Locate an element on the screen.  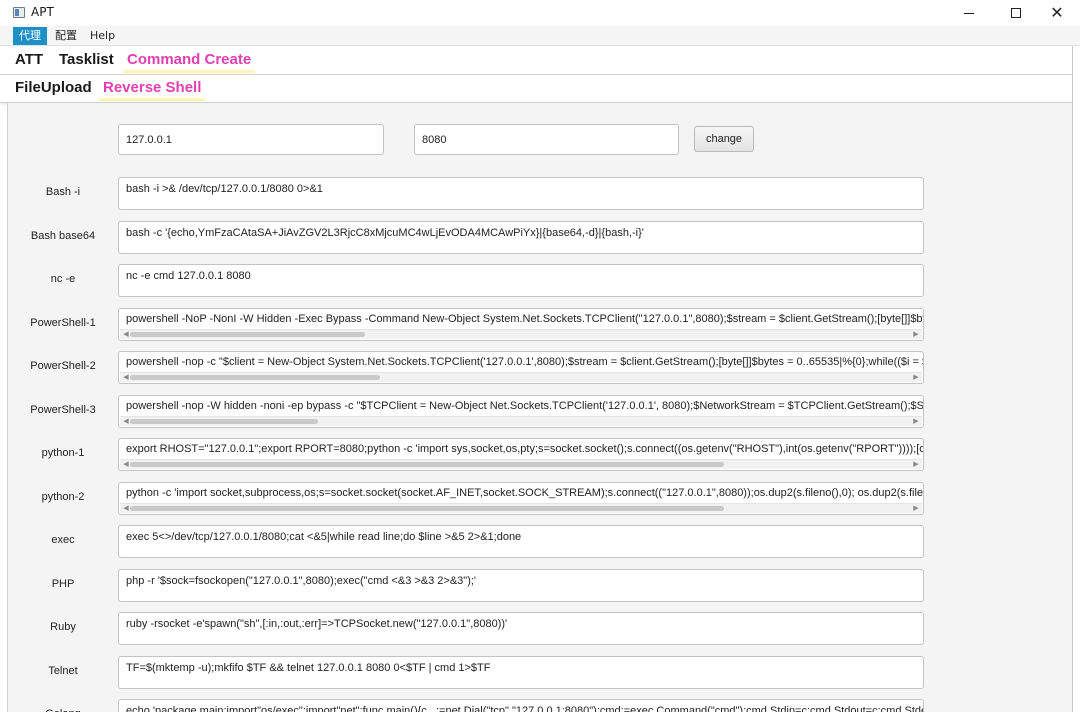
menu-bar: 代理 配置 Help is located at coordinates (540, 36).